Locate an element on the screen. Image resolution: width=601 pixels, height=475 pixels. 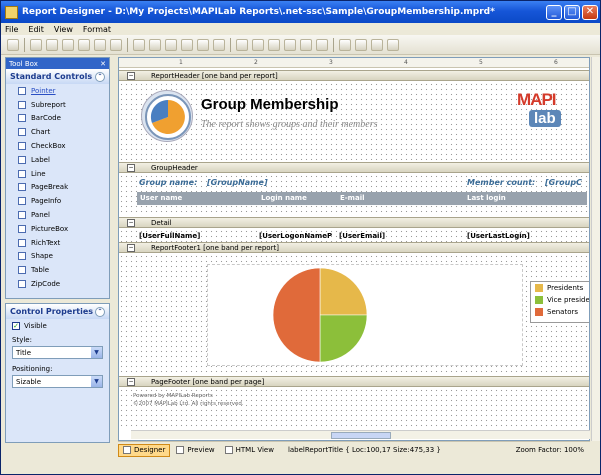
picturebox-icon is located at coordinates (22, 228).